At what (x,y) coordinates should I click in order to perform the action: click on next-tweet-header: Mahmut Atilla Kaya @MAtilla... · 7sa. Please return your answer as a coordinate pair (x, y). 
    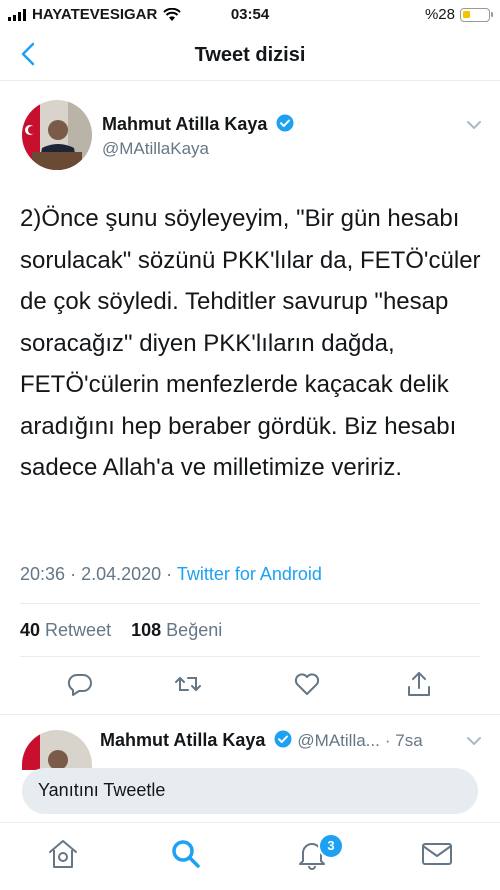
    Looking at the image, I should click on (261, 740).